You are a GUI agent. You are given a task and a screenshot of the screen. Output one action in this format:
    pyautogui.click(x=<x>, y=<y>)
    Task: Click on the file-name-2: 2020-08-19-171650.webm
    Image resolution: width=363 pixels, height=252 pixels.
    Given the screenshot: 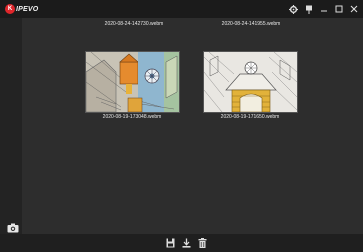 What is the action you would take?
    pyautogui.click(x=250, y=117)
    